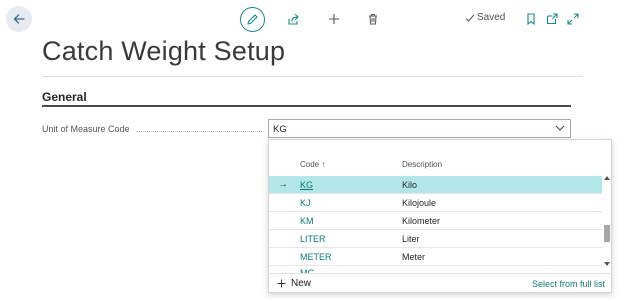 The width and height of the screenshot is (624, 301). Describe the element at coordinates (411, 239) in the screenshot. I see `row-description: Liter` at that location.